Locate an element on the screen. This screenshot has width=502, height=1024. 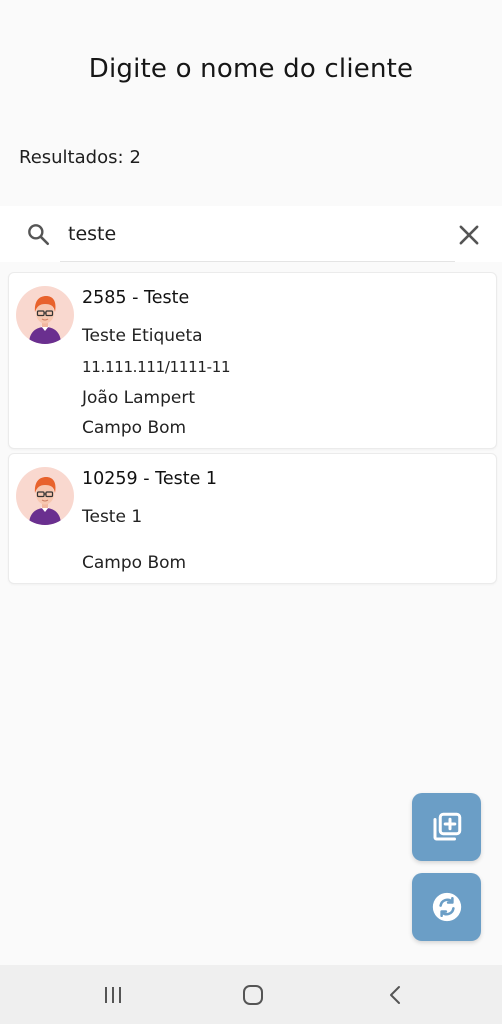
system-navigation-bar is located at coordinates (251, 994).